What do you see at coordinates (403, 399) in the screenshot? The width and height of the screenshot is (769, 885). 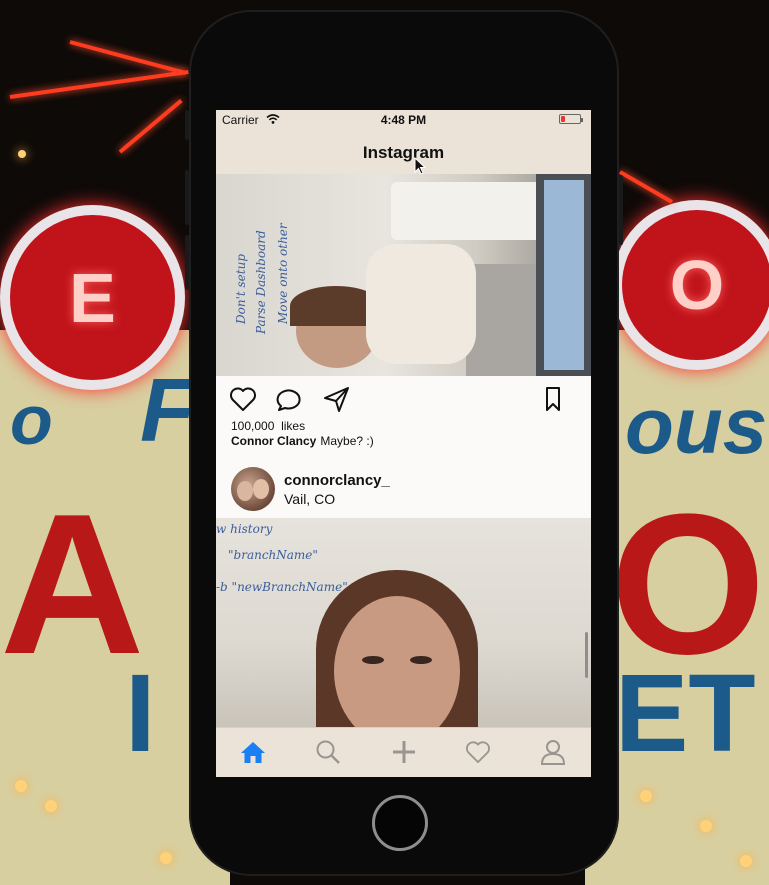 I see `post-actions-row` at bounding box center [403, 399].